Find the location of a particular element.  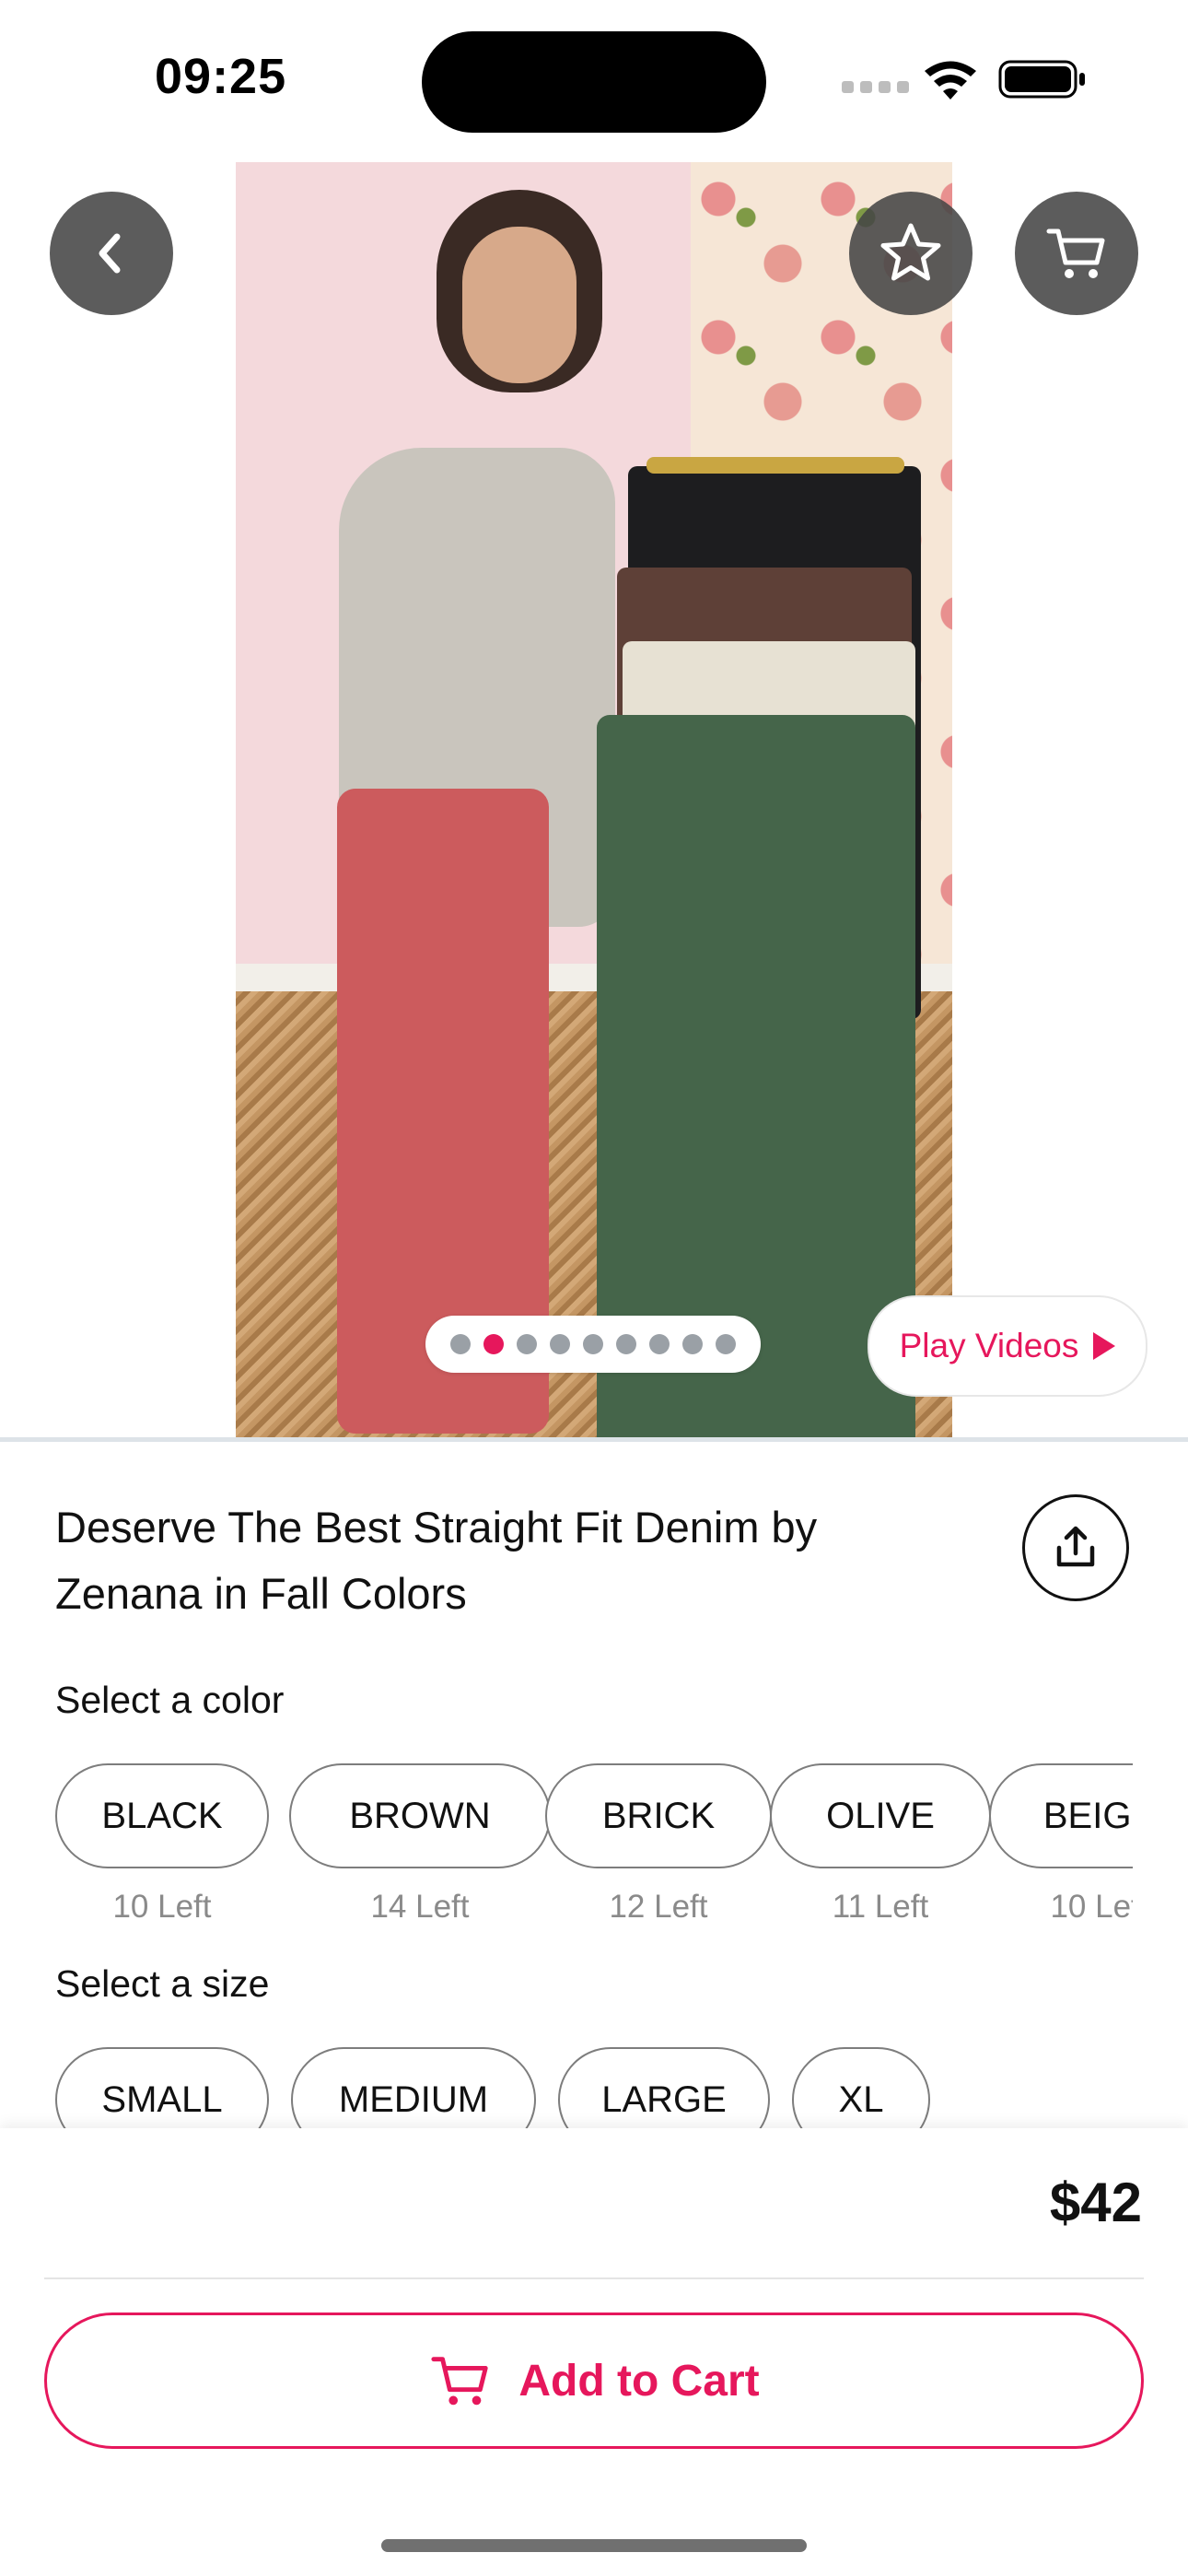

size-option-xl: XL is located at coordinates (861, 2088).